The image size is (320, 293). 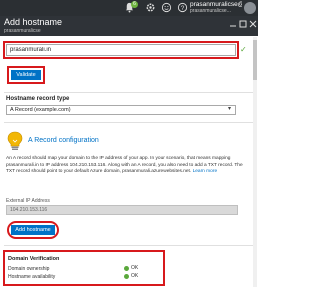 What do you see at coordinates (29, 269) in the screenshot?
I see `domain-ownership-label: Domain ownership` at bounding box center [29, 269].